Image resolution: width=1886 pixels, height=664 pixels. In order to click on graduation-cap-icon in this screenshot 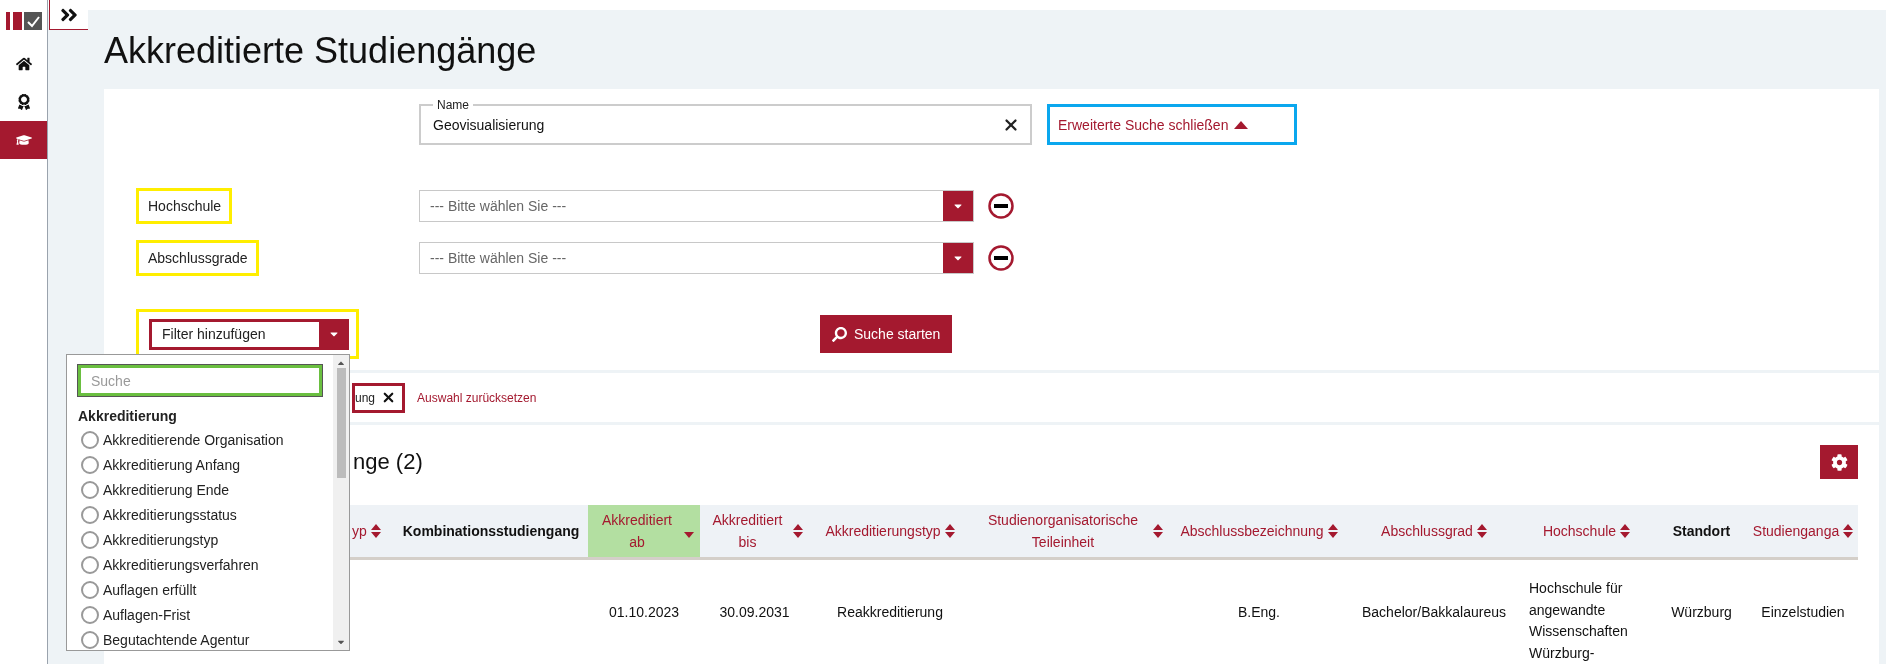, I will do `click(23, 140)`.